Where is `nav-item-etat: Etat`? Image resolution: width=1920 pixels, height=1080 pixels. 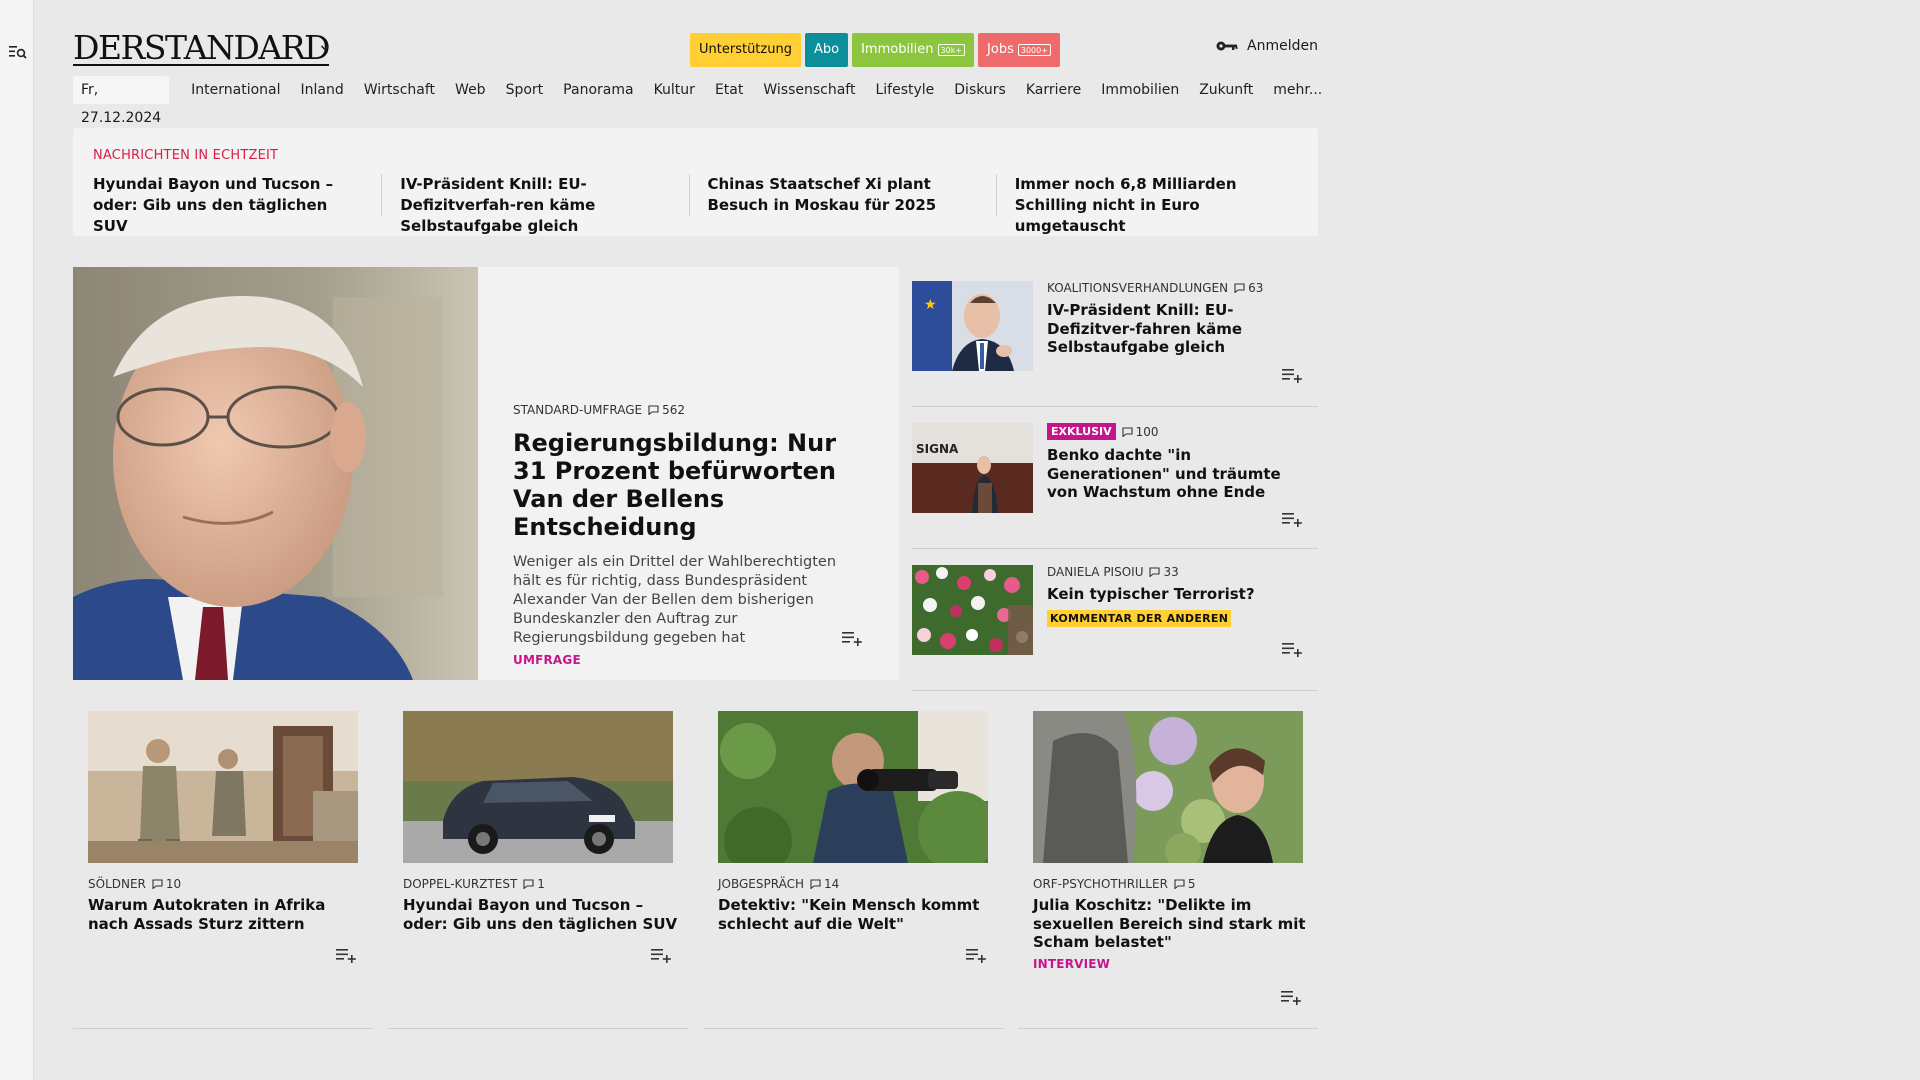 nav-item-etat: Etat is located at coordinates (729, 90).